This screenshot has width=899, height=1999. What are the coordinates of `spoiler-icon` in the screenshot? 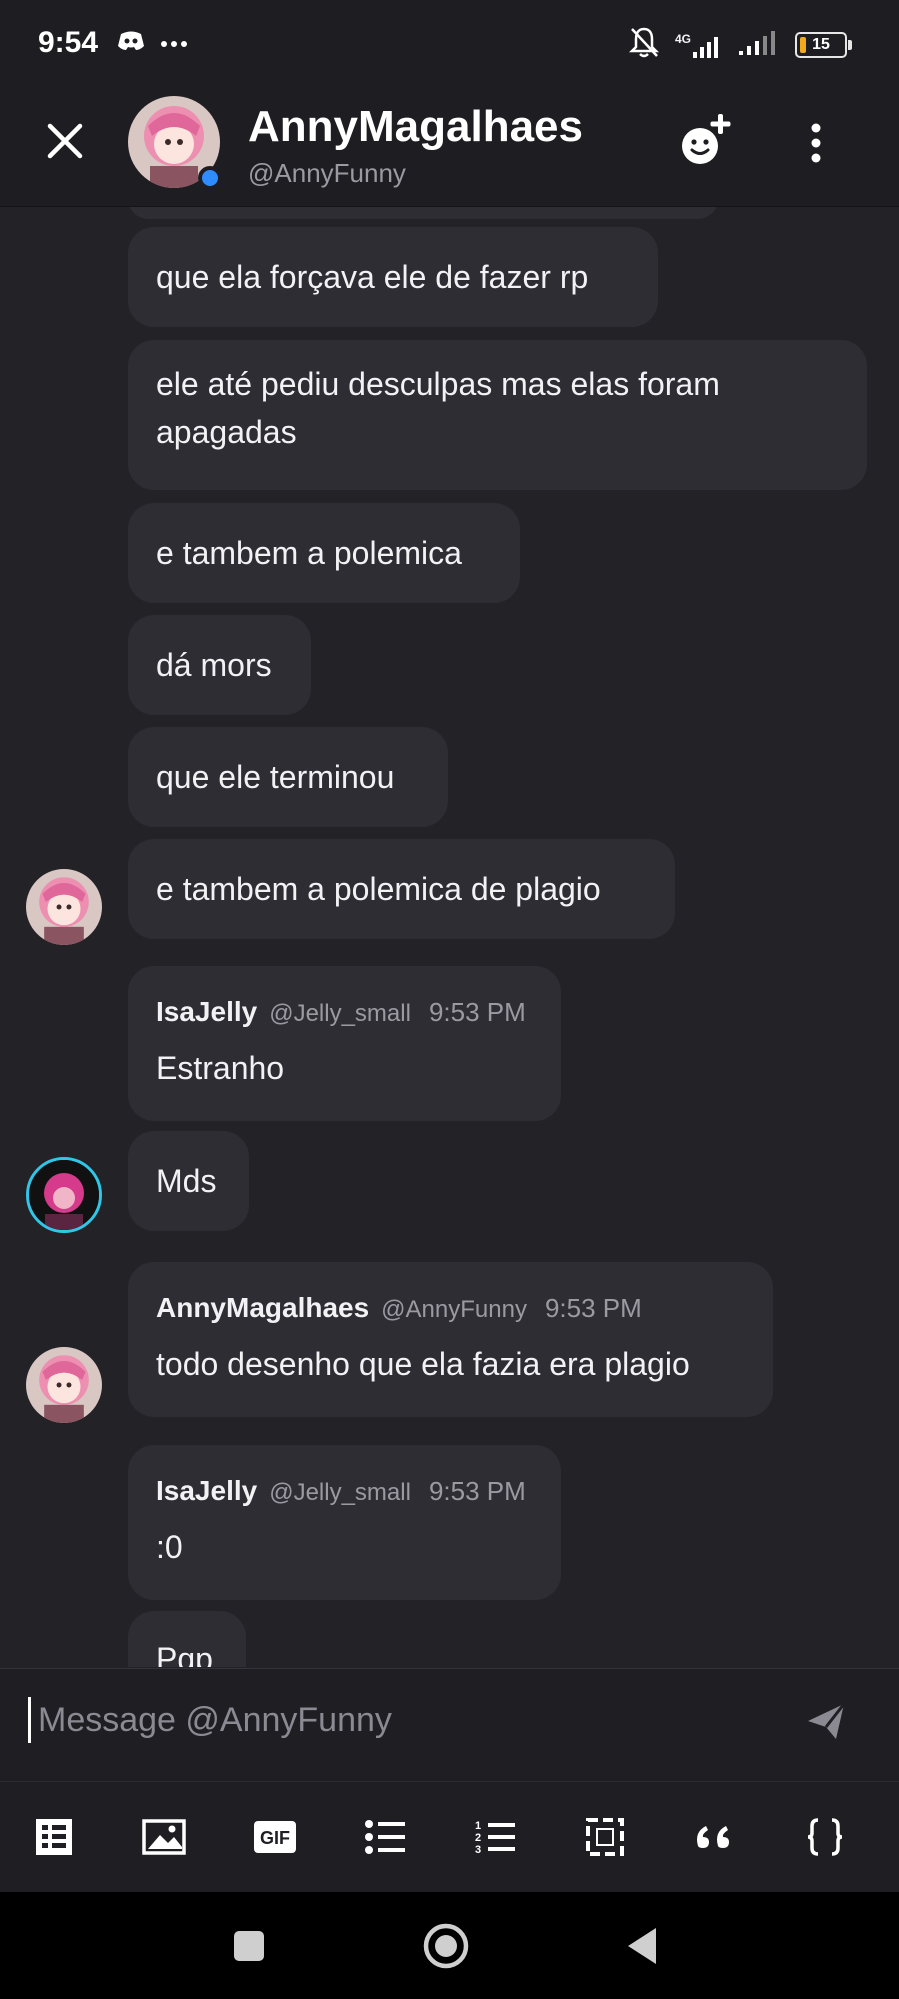 It's located at (54, 1837).